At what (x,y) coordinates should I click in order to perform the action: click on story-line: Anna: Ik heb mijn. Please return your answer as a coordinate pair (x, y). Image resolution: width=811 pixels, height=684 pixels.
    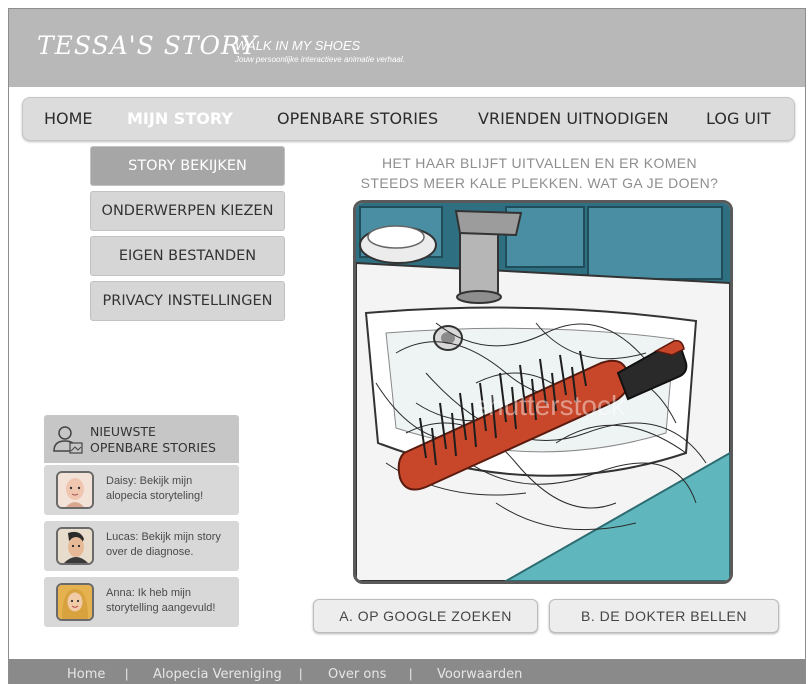
    Looking at the image, I should click on (148, 593).